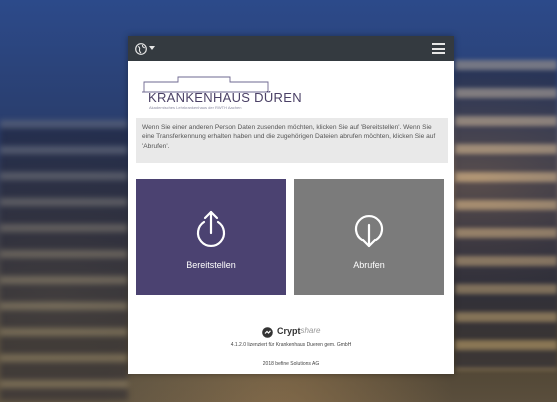 This screenshot has height=402, width=557. I want to click on chevron-down-icon, so click(152, 48).